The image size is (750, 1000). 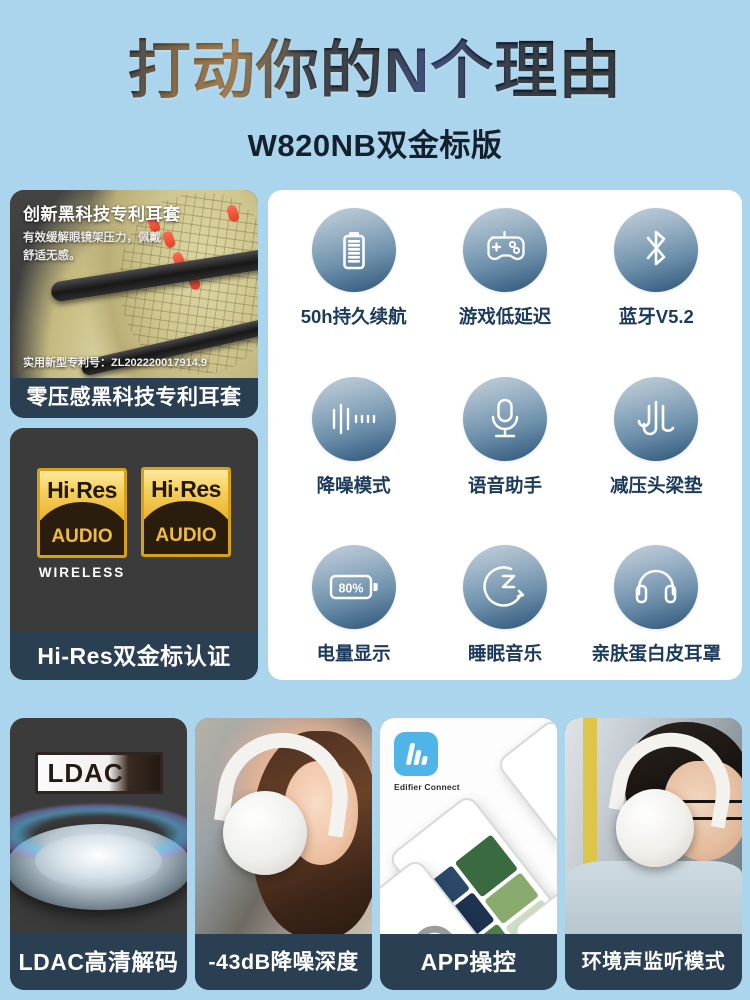 I want to click on headphone-earcup, so click(x=655, y=828).